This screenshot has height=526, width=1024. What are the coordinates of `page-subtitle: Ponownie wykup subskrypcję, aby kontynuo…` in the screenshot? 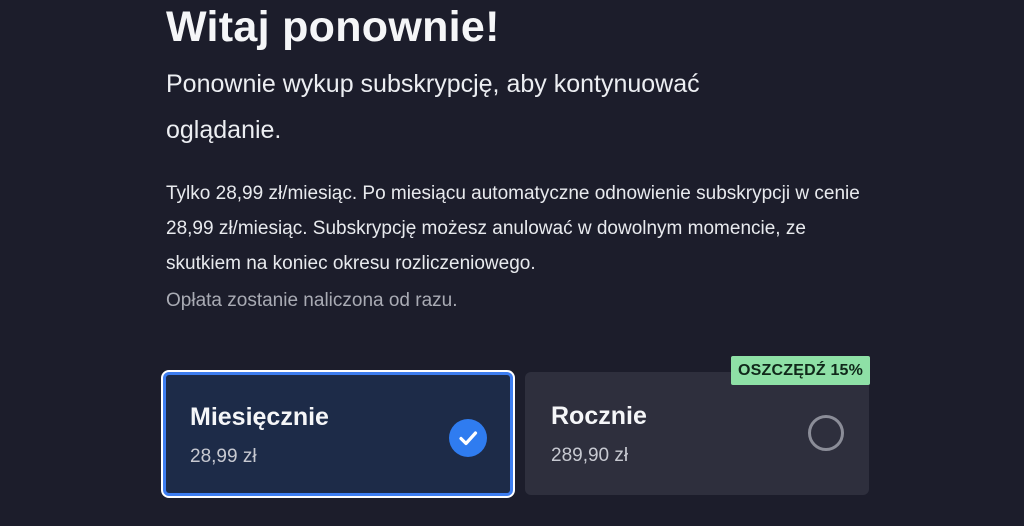 It's located at (433, 107).